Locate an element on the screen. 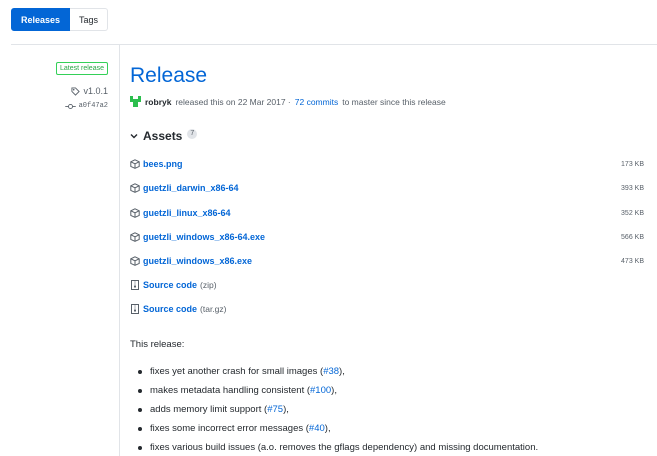 The width and height of the screenshot is (657, 456). released-text: released this on 22 Mar 2017 · is located at coordinates (233, 101).